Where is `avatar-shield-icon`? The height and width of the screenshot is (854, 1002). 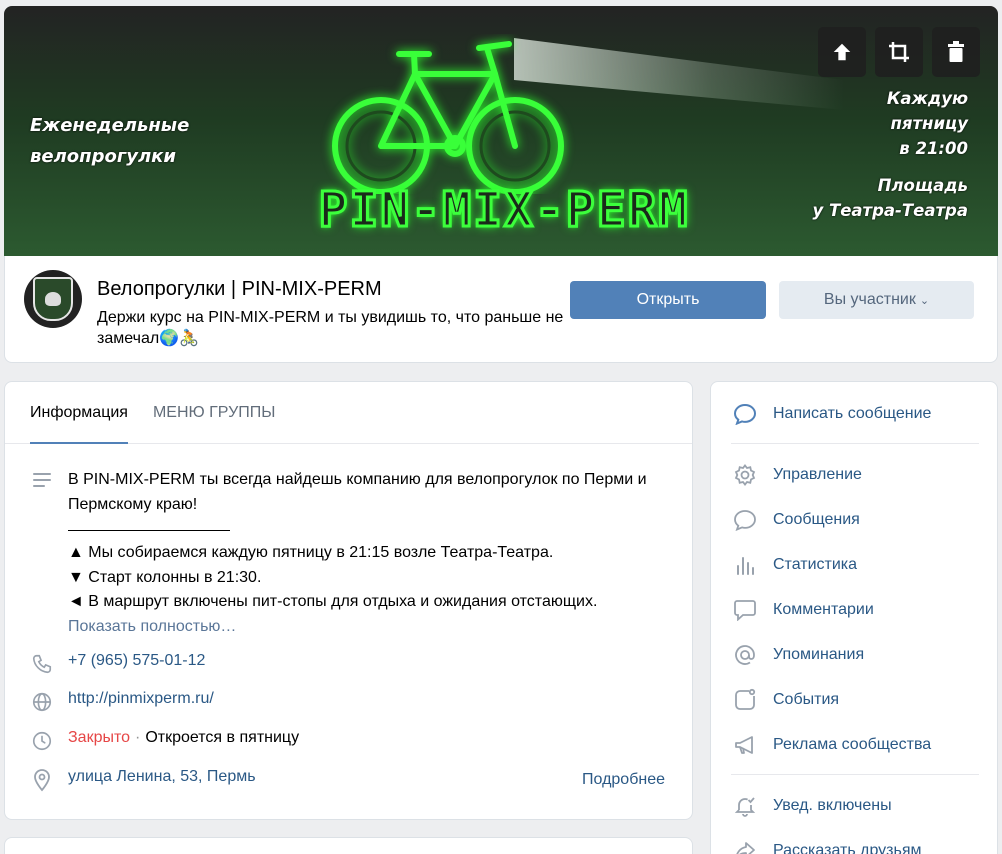 avatar-shield-icon is located at coordinates (53, 299).